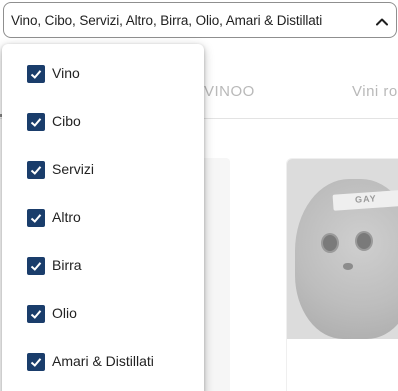 This screenshot has height=391, width=398. Describe the element at coordinates (348, 266) in the screenshot. I see `cat-nose` at that location.